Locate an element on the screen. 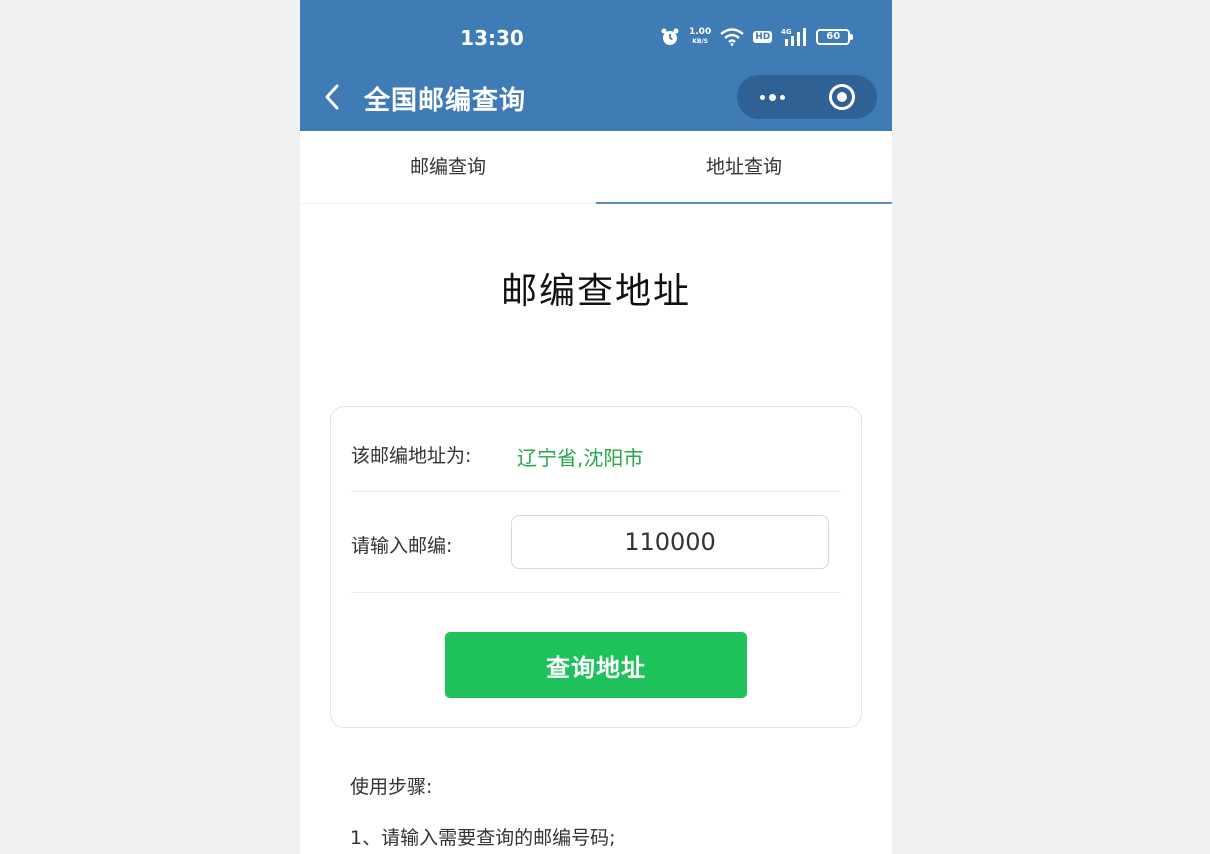 The height and width of the screenshot is (854, 1210). section-heading: 邮编查地址 is located at coordinates (595, 291).